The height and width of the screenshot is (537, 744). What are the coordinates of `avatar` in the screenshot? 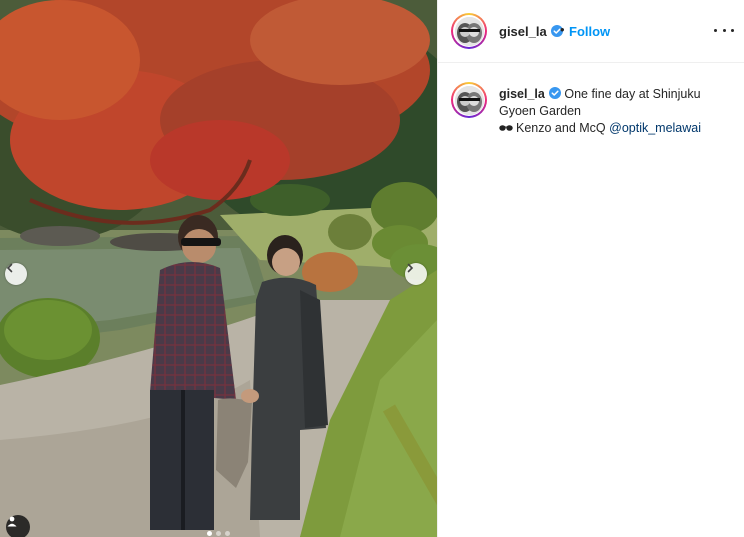 It's located at (469, 31).